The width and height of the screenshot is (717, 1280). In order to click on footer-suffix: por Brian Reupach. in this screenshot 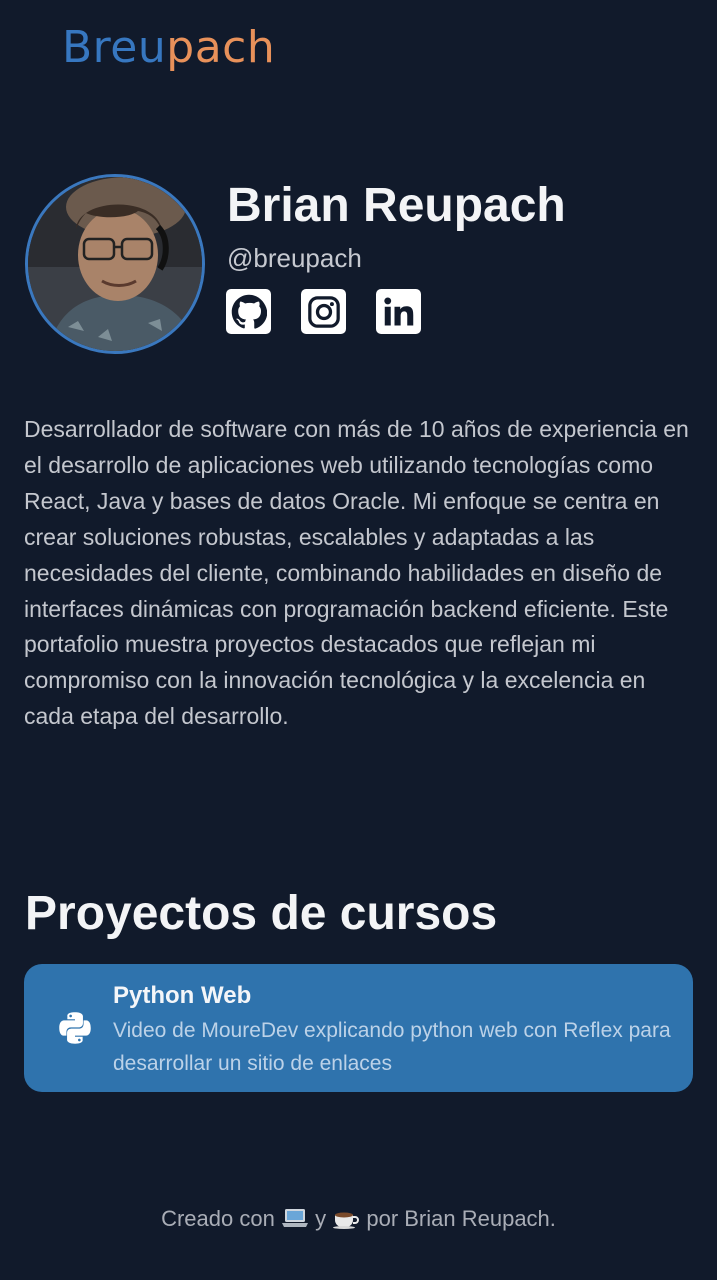, I will do `click(461, 1218)`.